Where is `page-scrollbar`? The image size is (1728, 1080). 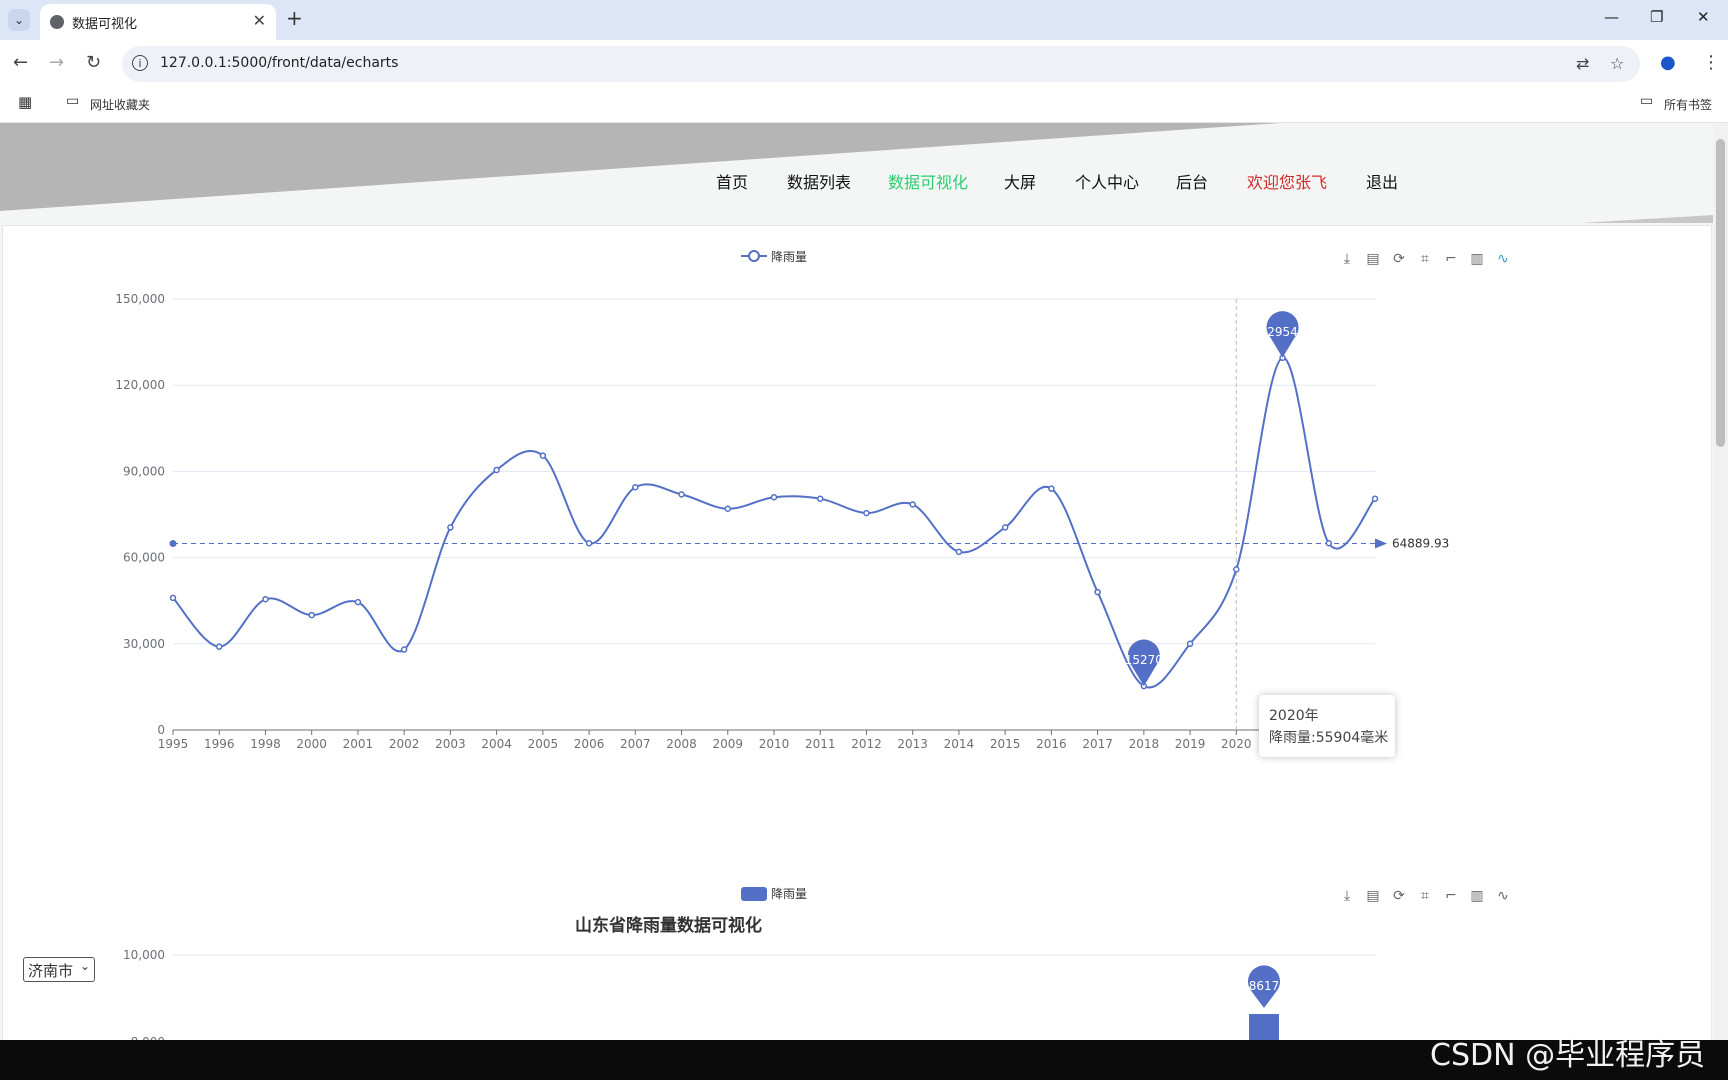 page-scrollbar is located at coordinates (1720, 581).